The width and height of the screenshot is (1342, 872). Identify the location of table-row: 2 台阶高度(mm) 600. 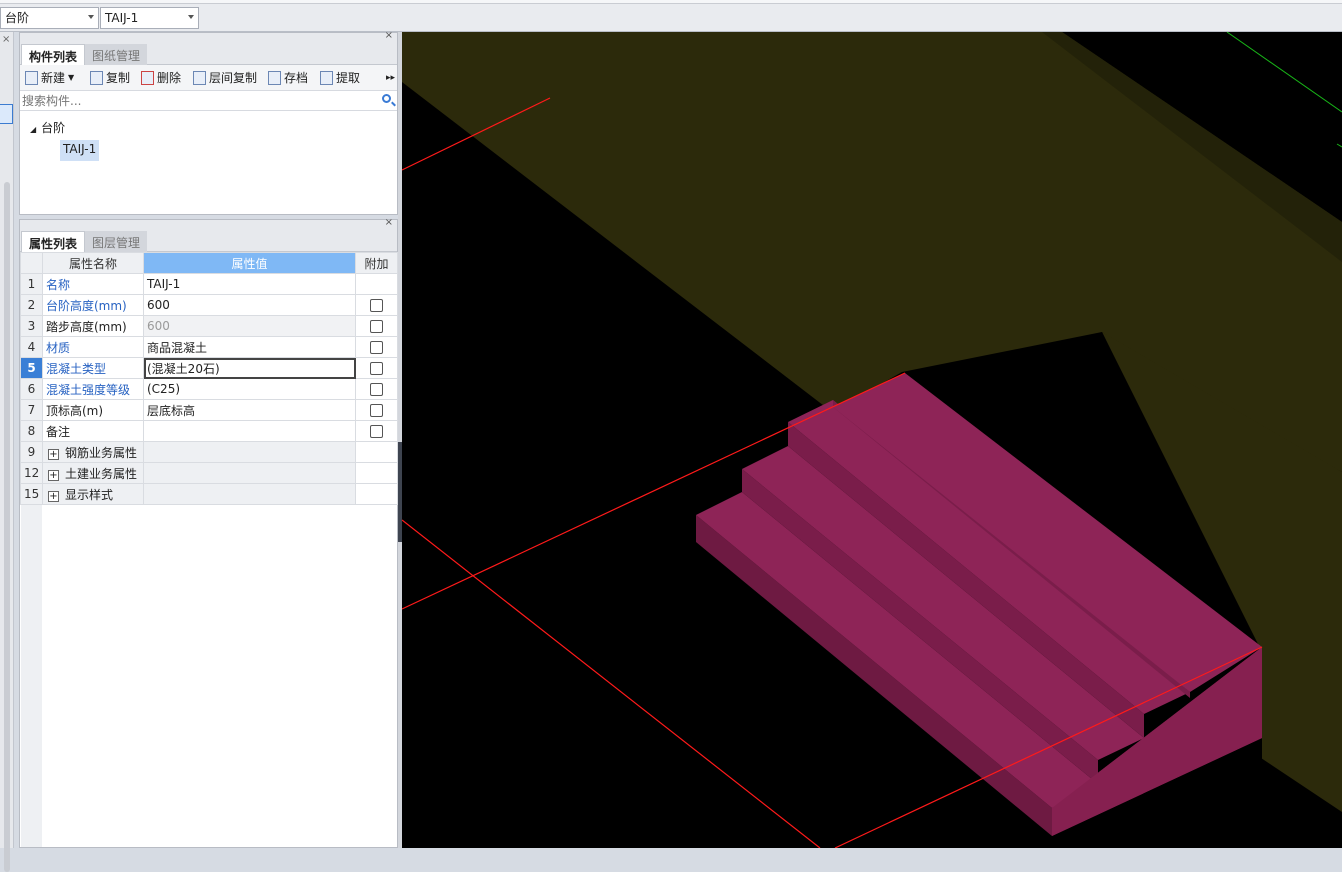
(209, 305).